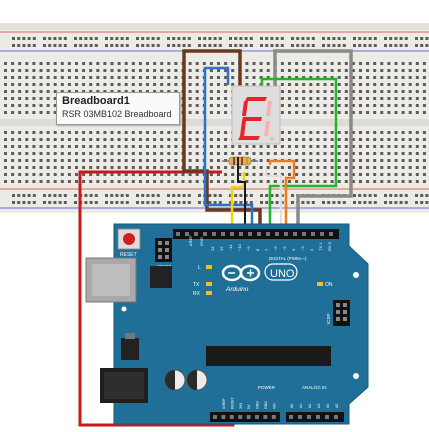 The width and height of the screenshot is (429, 432). Describe the element at coordinates (128, 255) in the screenshot. I see `reset-label: RESET` at that location.